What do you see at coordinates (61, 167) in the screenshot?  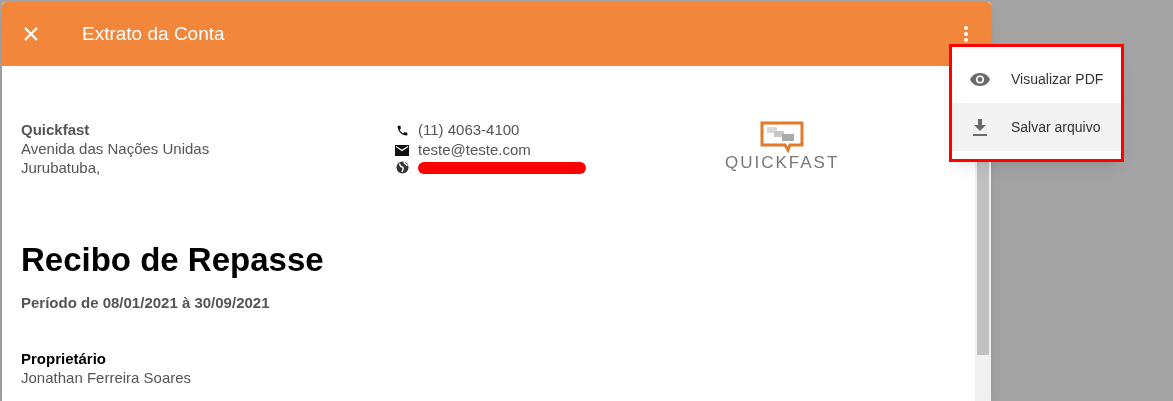 I see `address-line: Jurubatuba,` at bounding box center [61, 167].